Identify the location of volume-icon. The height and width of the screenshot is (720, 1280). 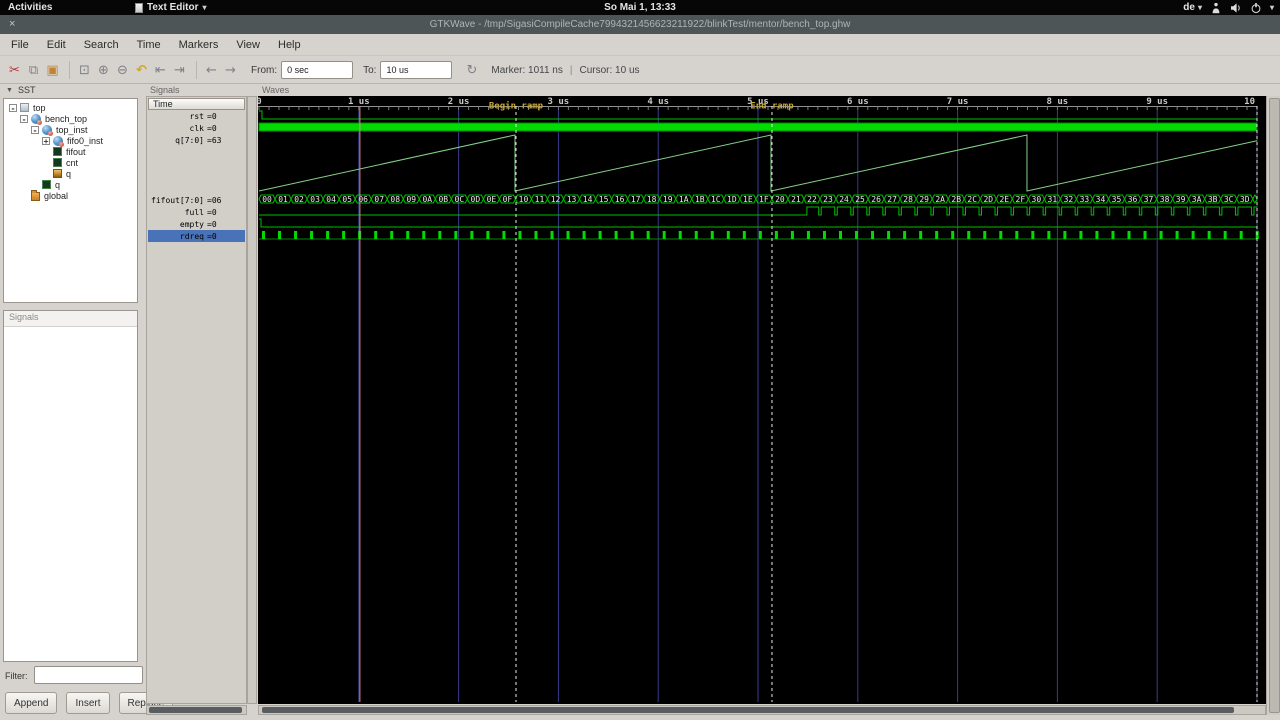
(1236, 8).